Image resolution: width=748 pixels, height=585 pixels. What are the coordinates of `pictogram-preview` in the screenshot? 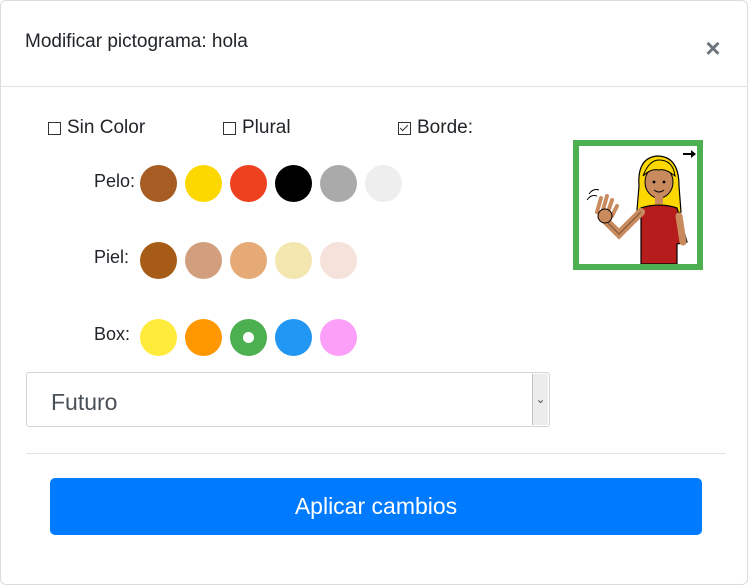 It's located at (638, 205).